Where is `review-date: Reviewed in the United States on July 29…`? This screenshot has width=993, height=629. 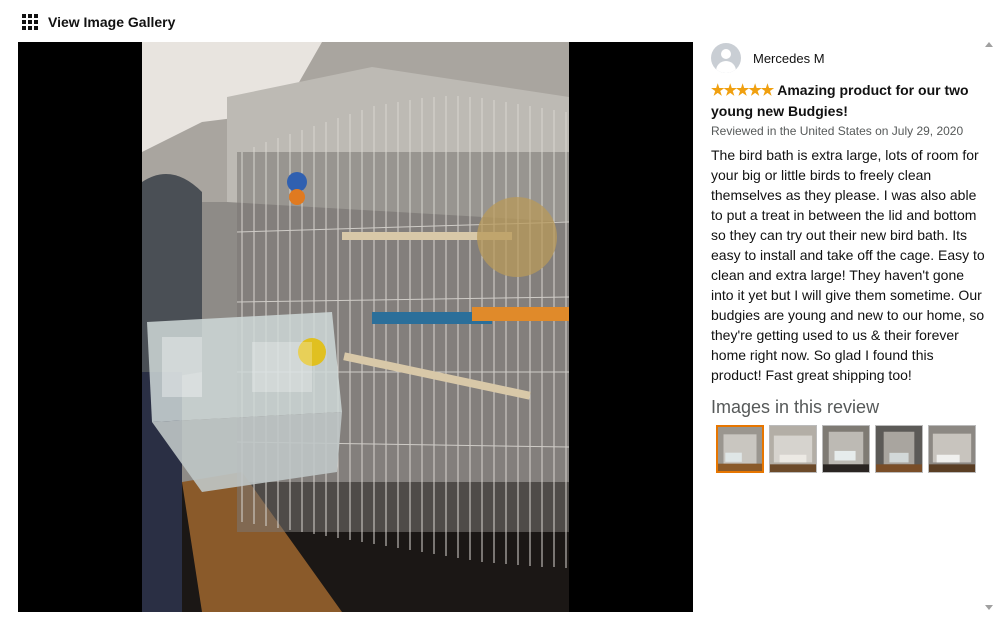
review-date: Reviewed in the United States on July 29… is located at coordinates (837, 131).